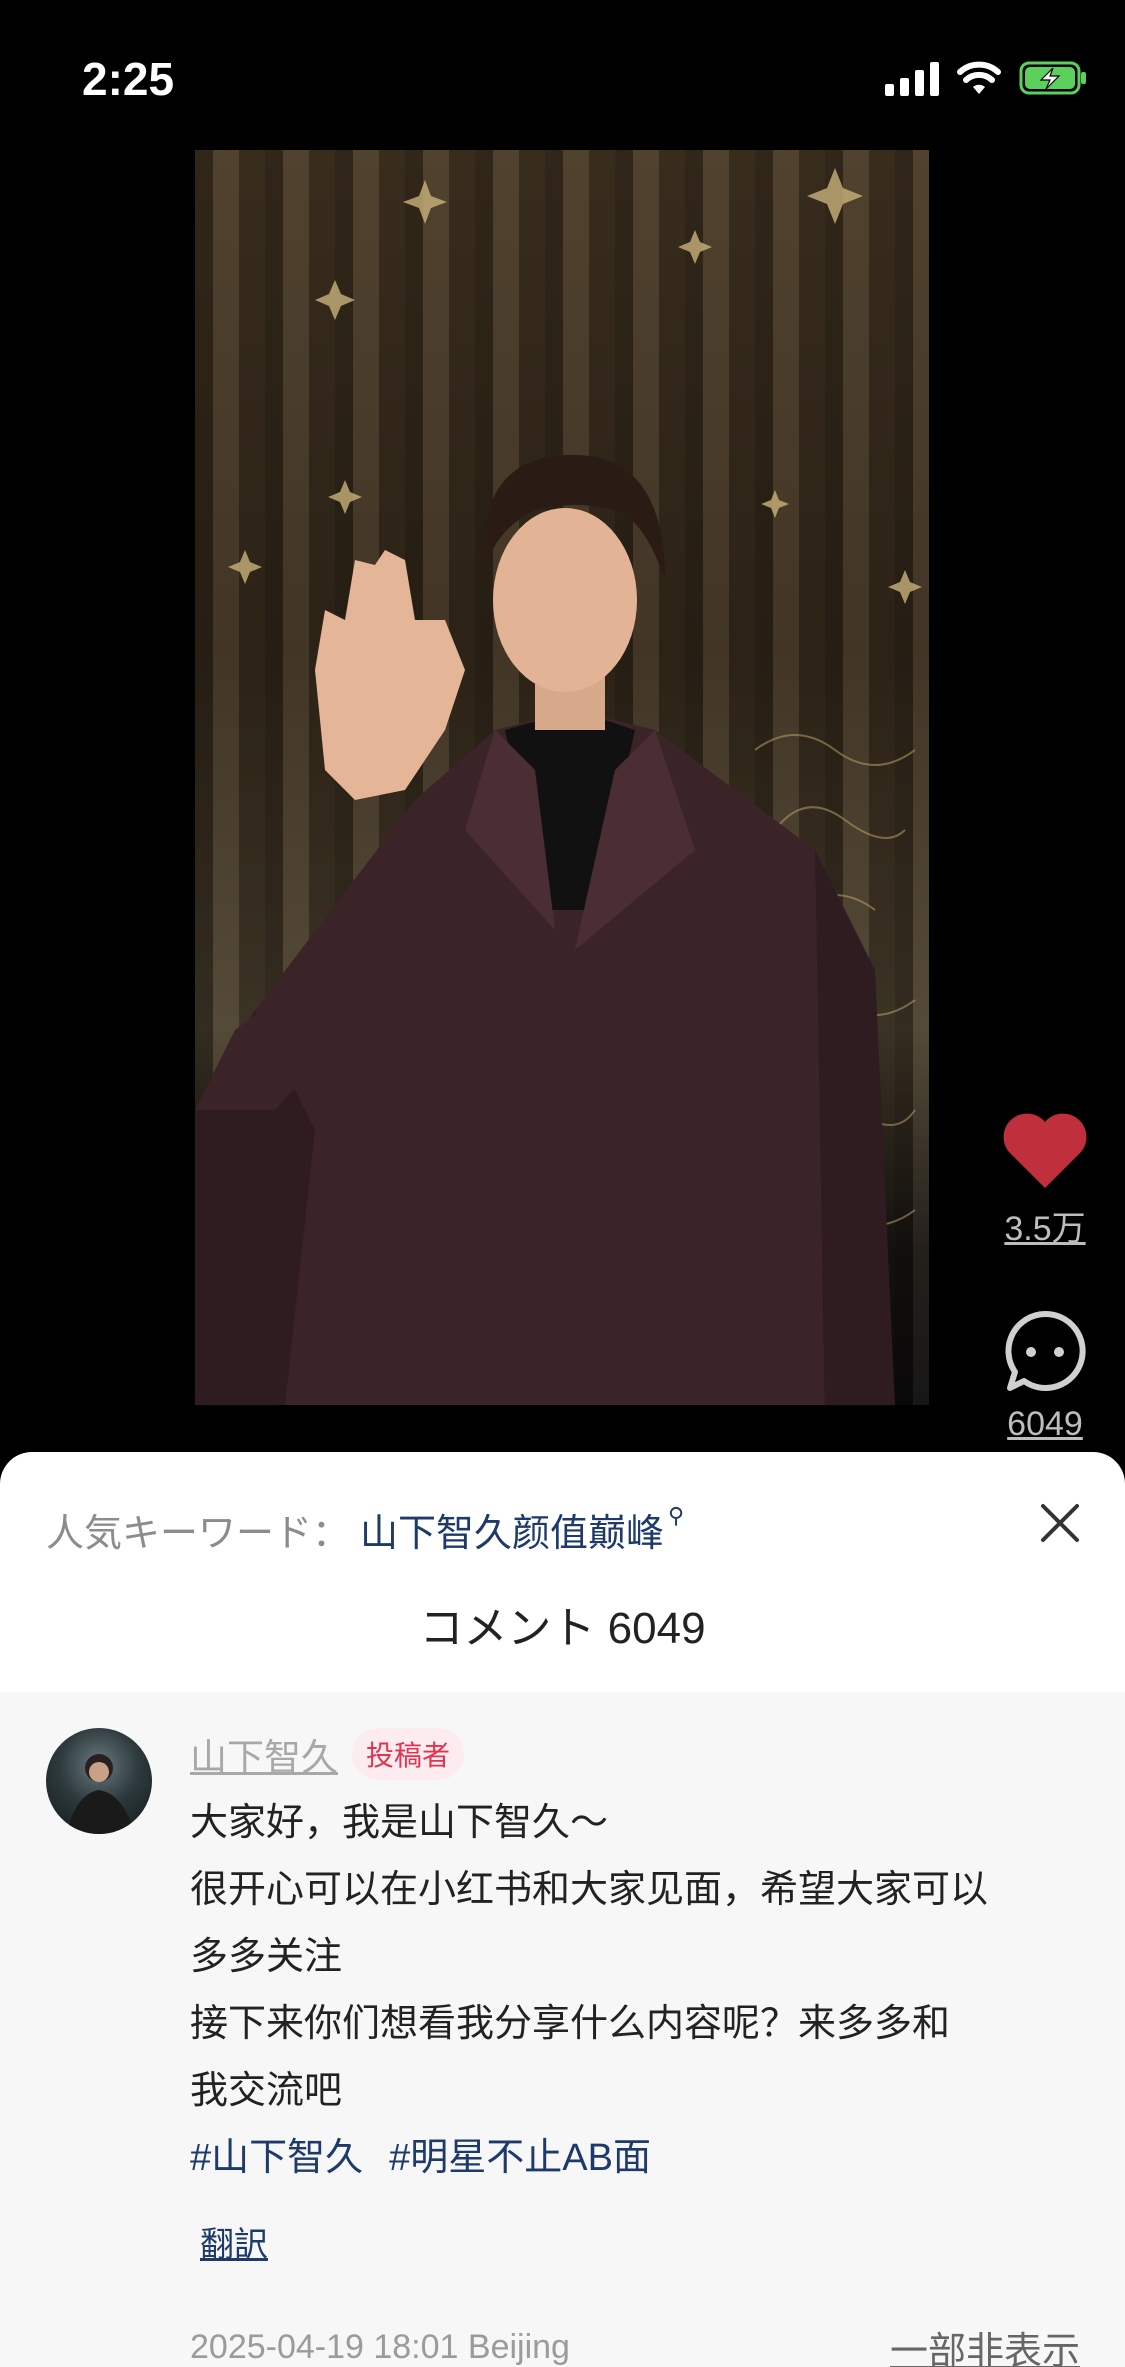 Image resolution: width=1125 pixels, height=2367 pixels. I want to click on status-time: 2:25, so click(128, 79).